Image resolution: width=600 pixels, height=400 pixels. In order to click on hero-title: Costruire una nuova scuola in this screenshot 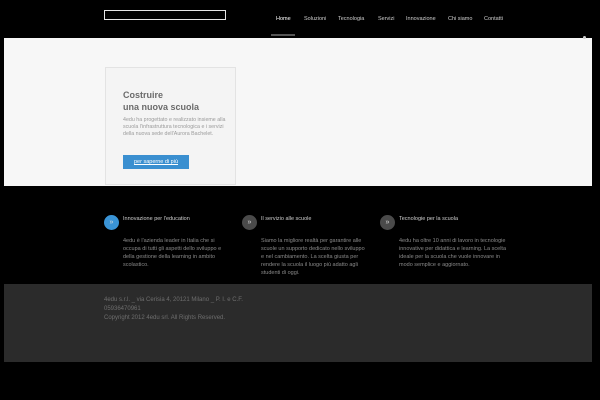, I will do `click(161, 101)`.